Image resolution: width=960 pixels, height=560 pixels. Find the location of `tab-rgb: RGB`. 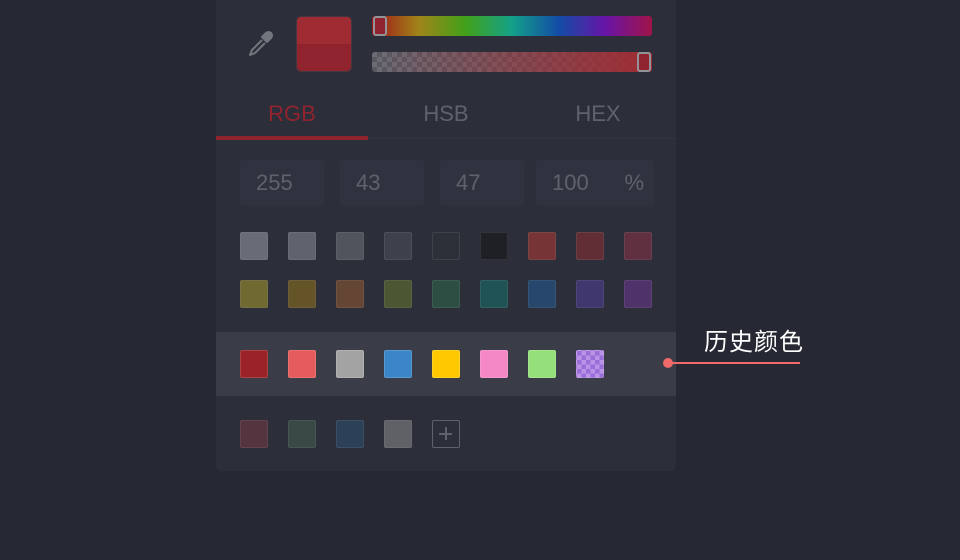

tab-rgb: RGB is located at coordinates (292, 116).